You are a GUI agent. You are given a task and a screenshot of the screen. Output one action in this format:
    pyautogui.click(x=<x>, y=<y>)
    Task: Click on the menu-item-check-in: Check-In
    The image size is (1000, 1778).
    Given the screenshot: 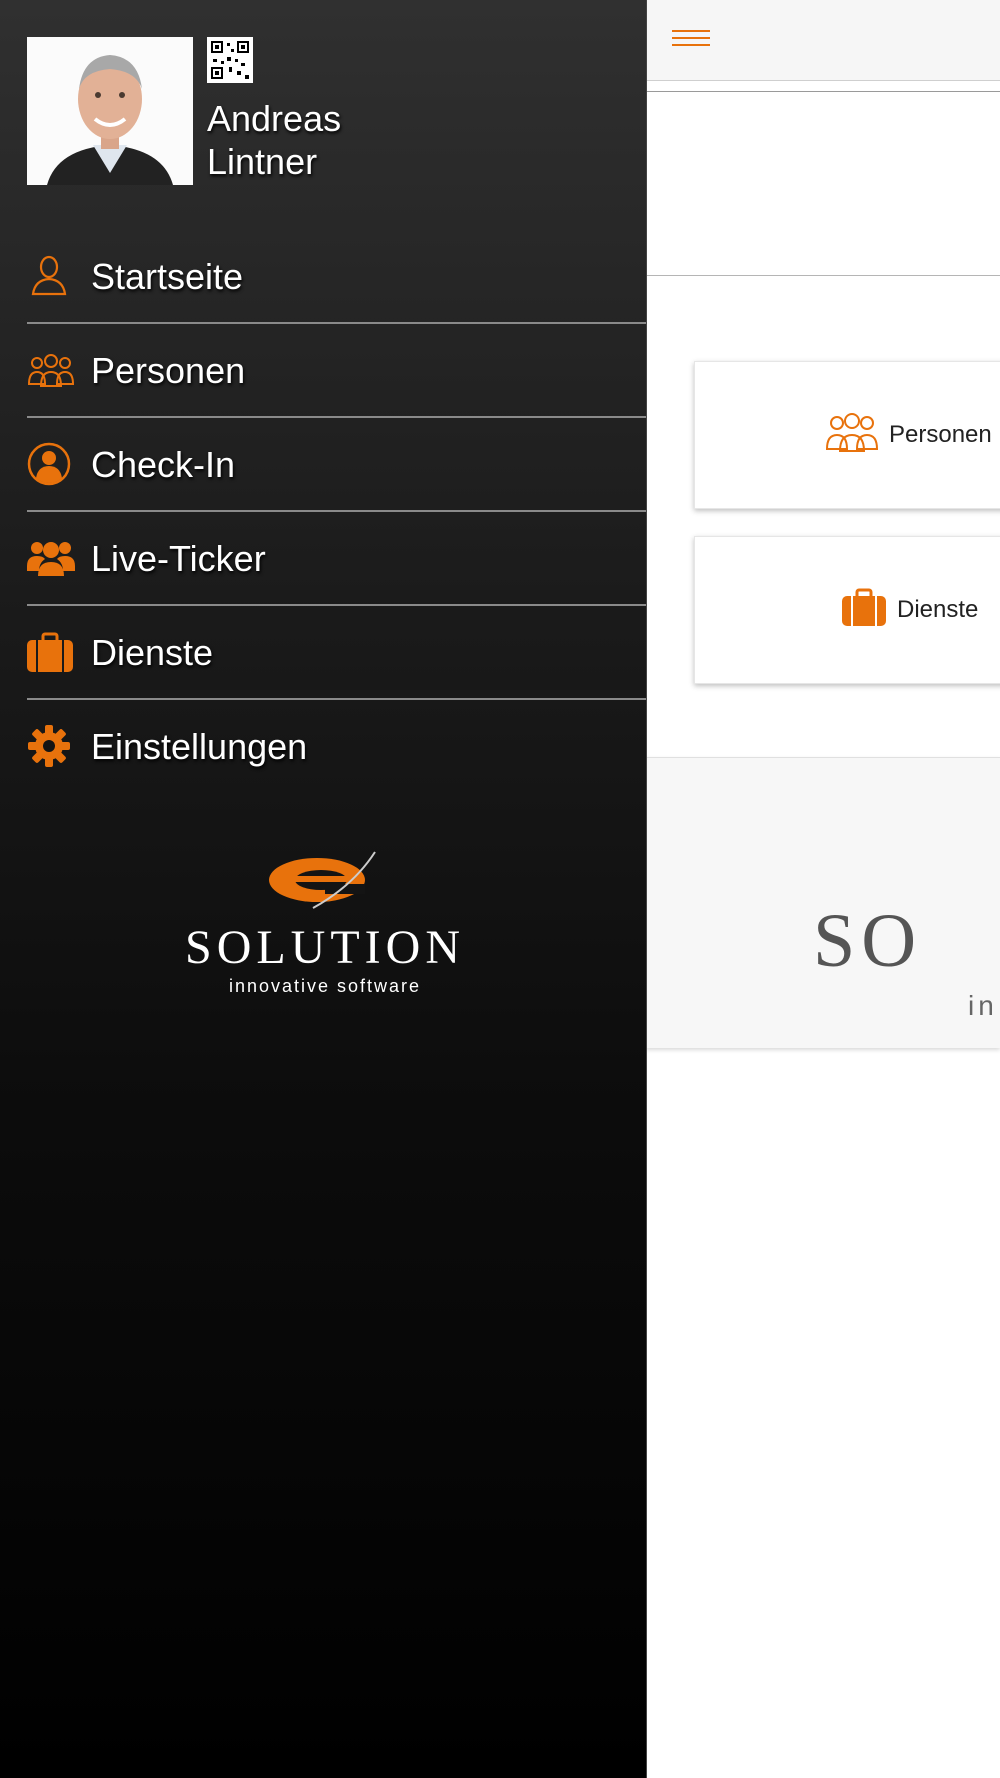 What is the action you would take?
    pyautogui.click(x=336, y=465)
    